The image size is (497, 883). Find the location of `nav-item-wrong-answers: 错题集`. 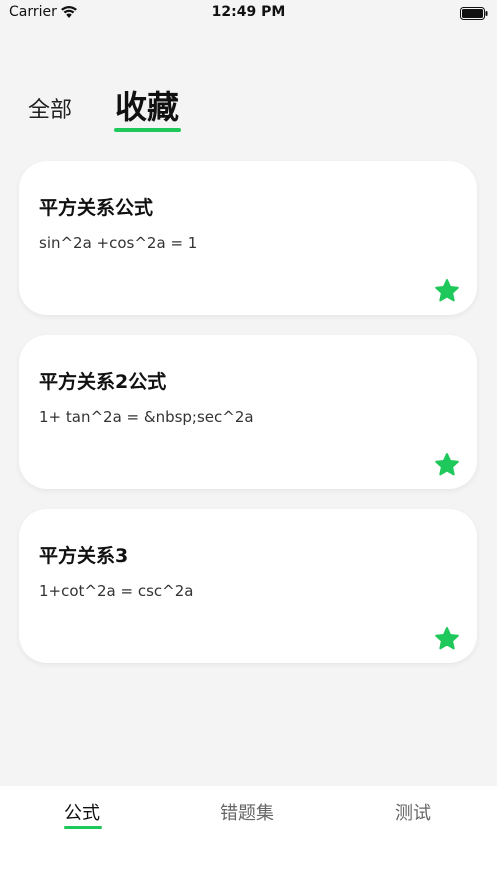

nav-item-wrong-answers: 错题集 is located at coordinates (247, 812).